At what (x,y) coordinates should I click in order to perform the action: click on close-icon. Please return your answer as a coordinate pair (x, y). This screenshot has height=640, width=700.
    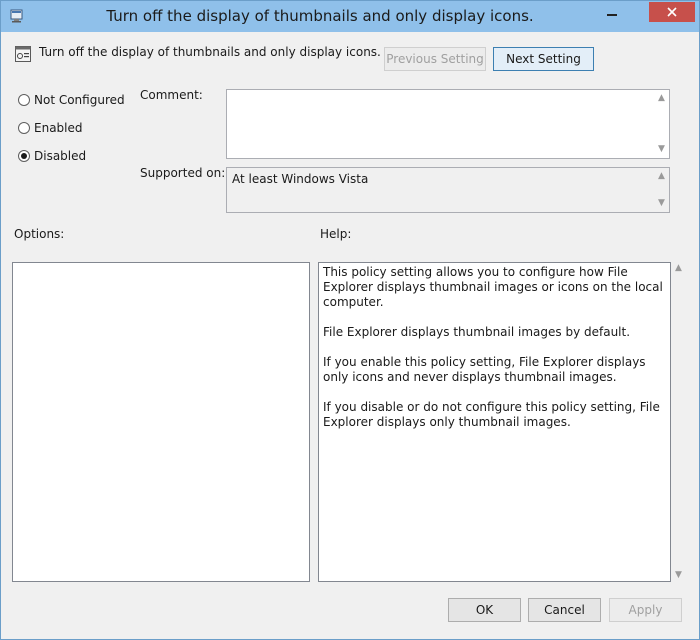
    Looking at the image, I should click on (672, 12).